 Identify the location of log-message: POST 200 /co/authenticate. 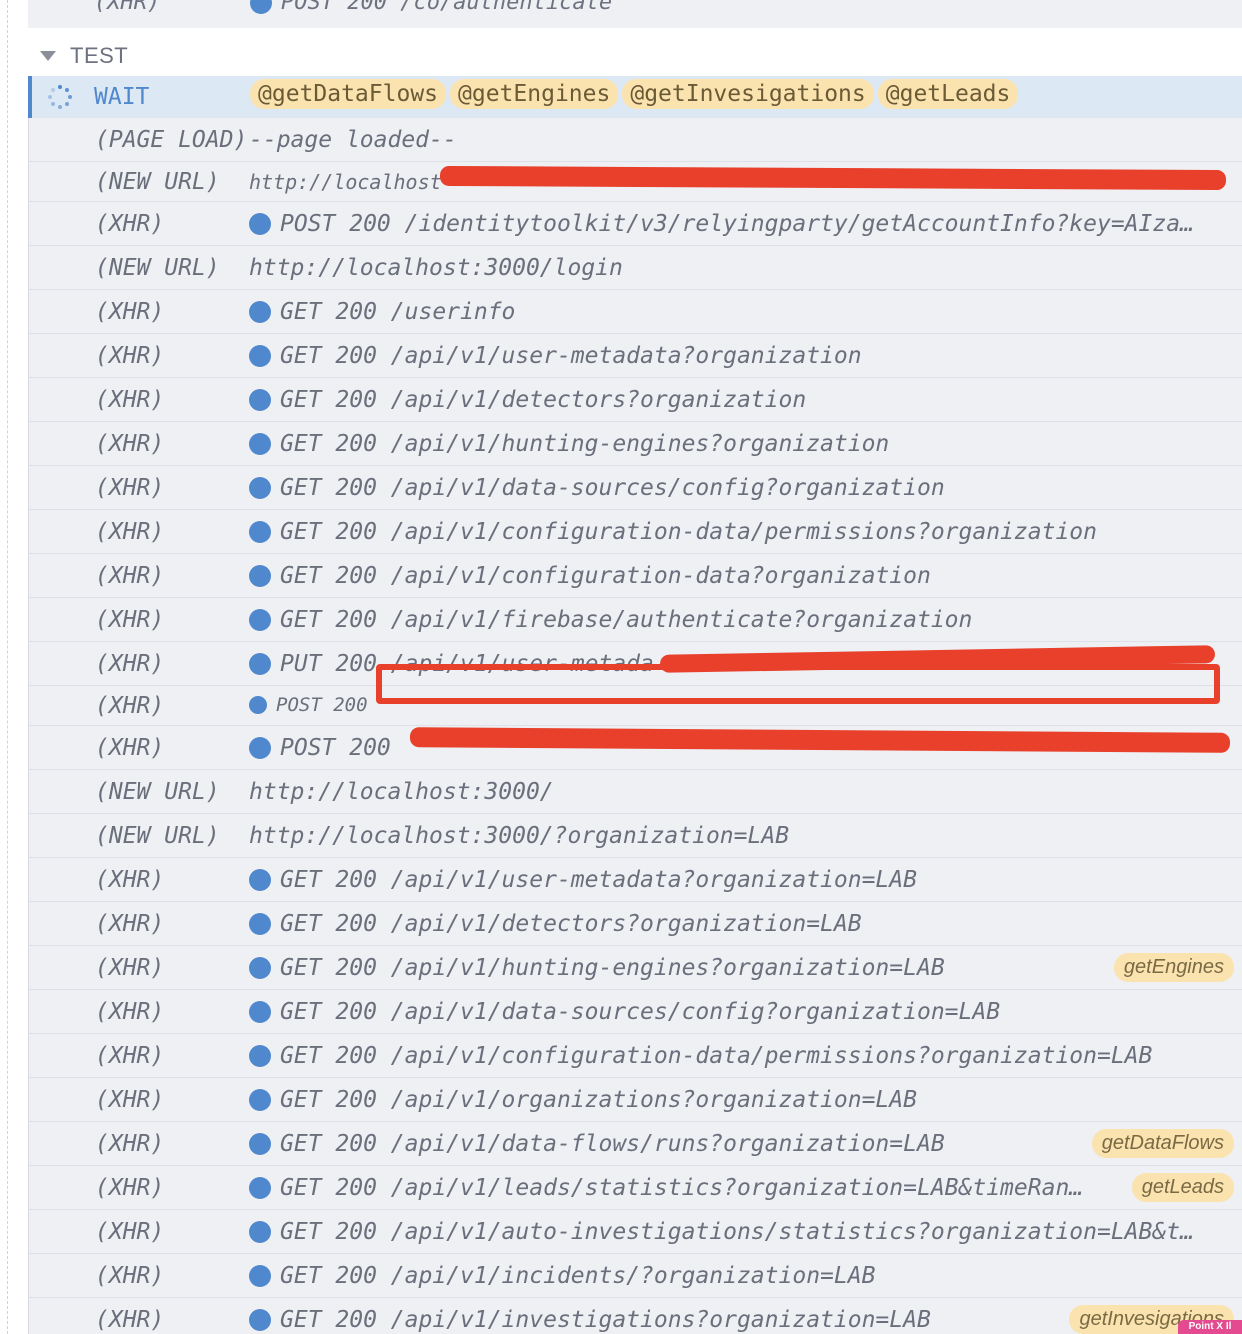
(431, 7).